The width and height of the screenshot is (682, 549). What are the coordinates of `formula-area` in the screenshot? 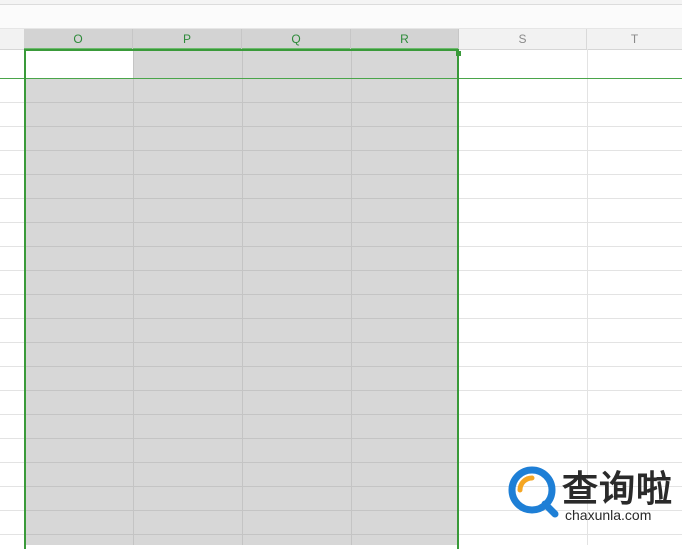 It's located at (341, 17).